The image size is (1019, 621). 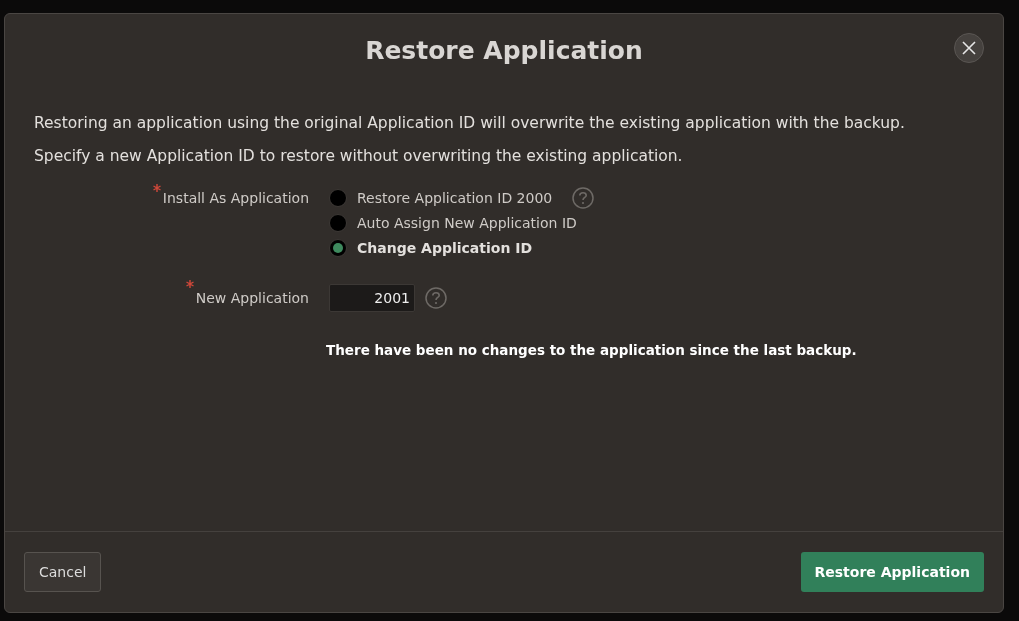 I want to click on info-message: There have been no changes to the application since the last backup., so click(x=592, y=350).